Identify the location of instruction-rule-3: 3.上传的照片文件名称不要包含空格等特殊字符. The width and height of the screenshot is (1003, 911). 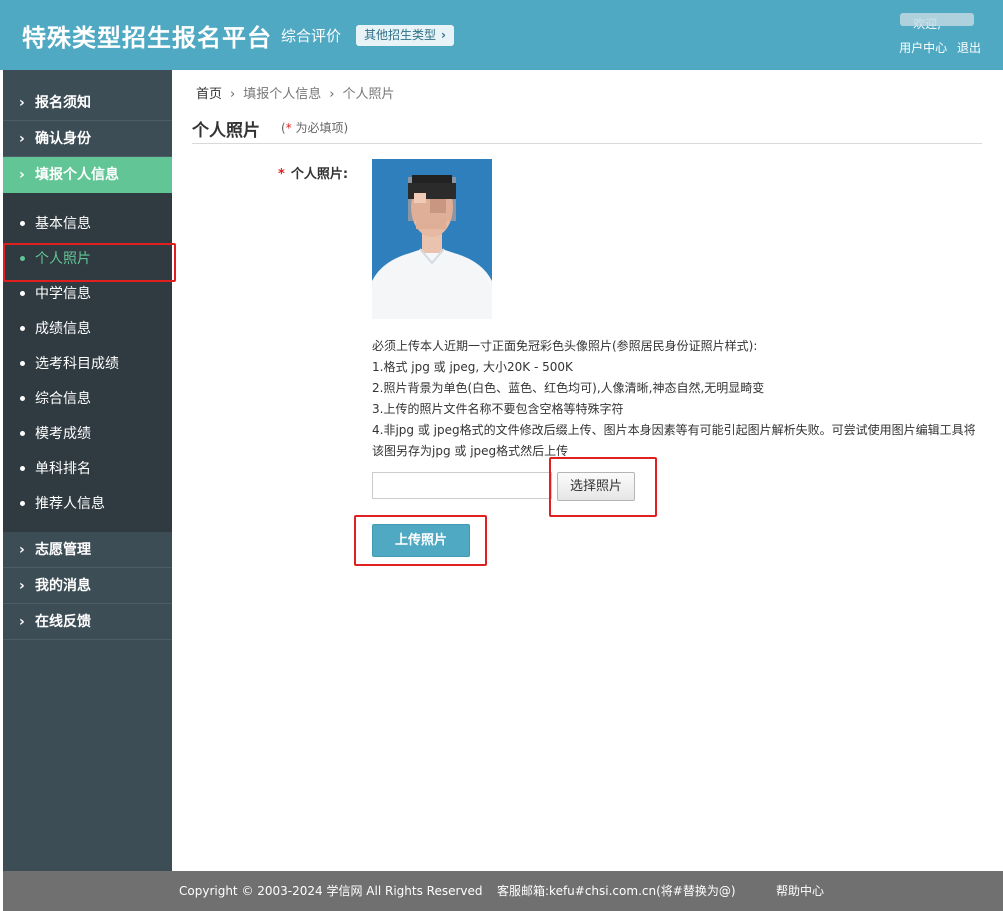
(498, 409).